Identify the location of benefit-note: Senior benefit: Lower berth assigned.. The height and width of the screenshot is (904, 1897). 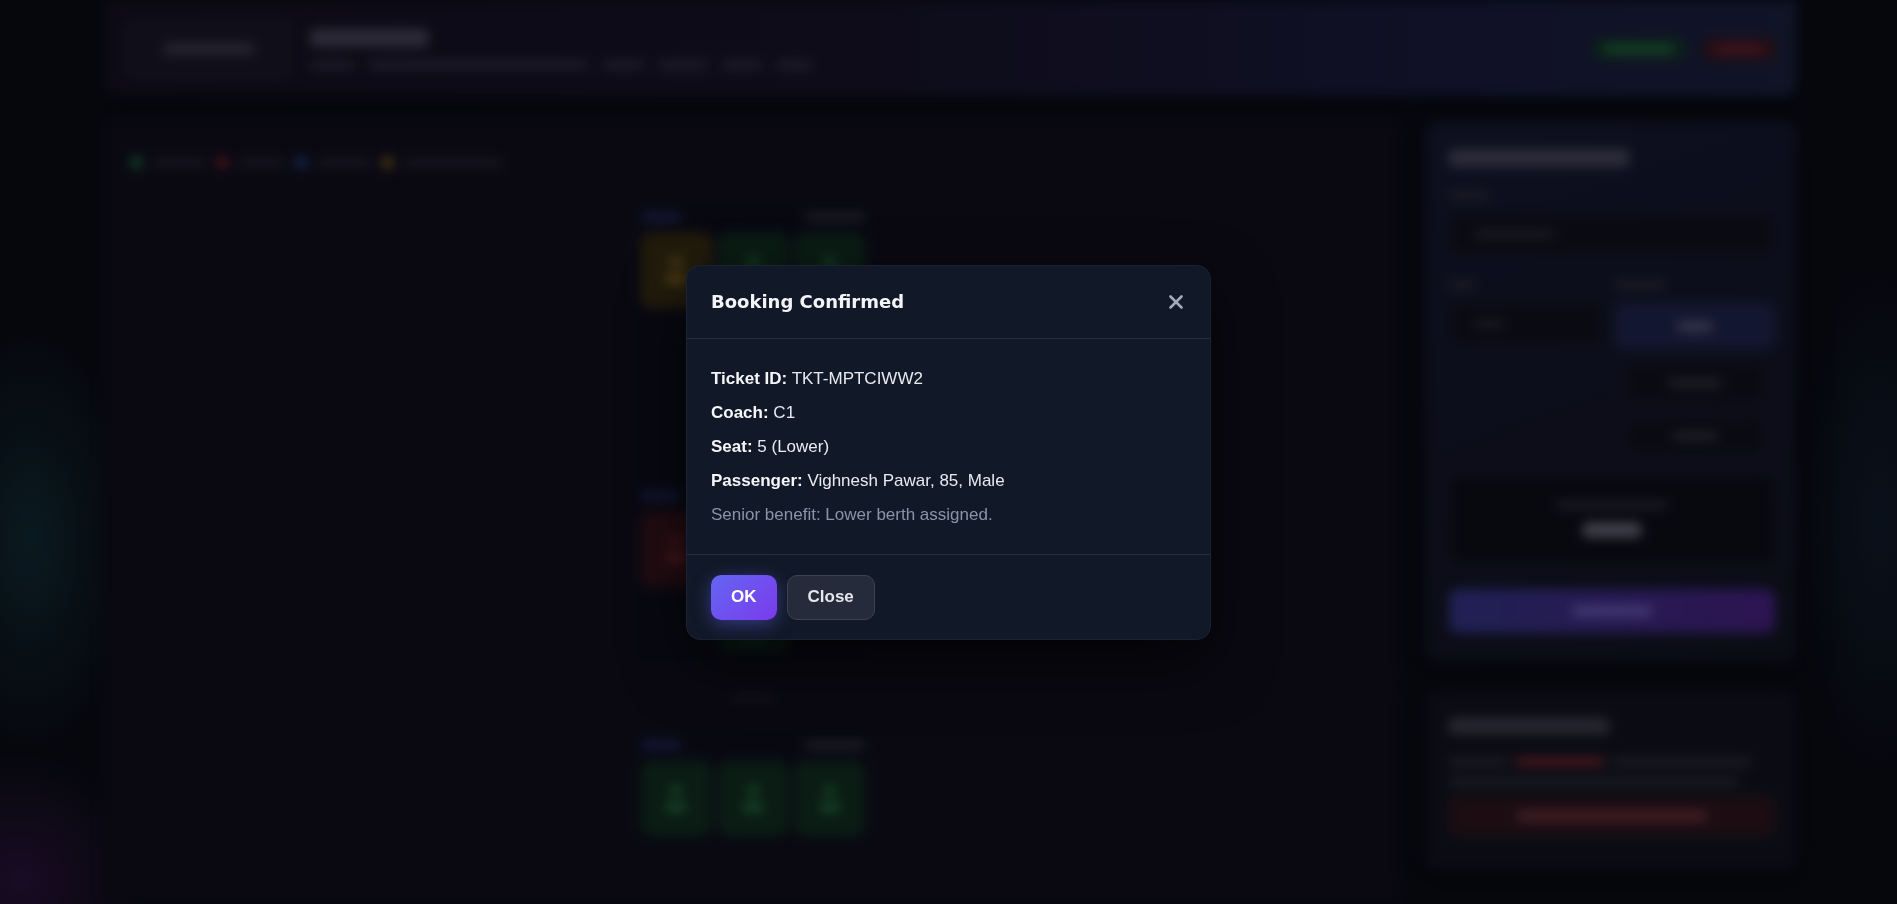
(852, 514).